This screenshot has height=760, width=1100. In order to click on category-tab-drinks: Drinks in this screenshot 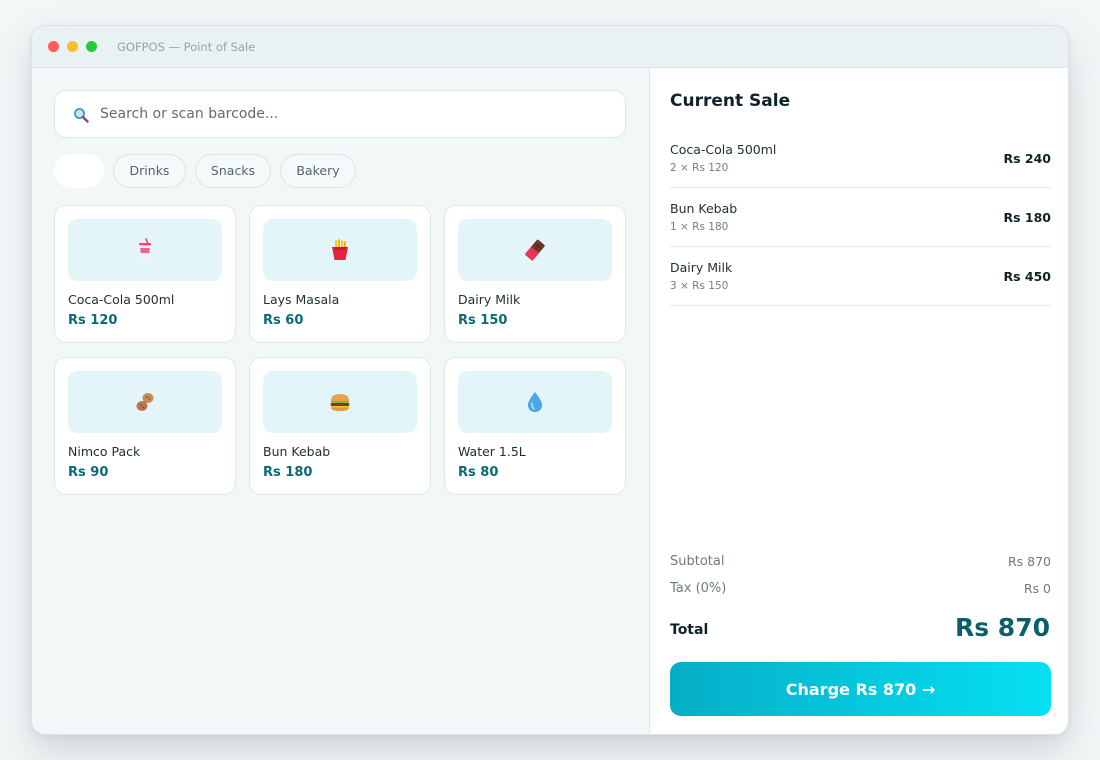, I will do `click(149, 171)`.